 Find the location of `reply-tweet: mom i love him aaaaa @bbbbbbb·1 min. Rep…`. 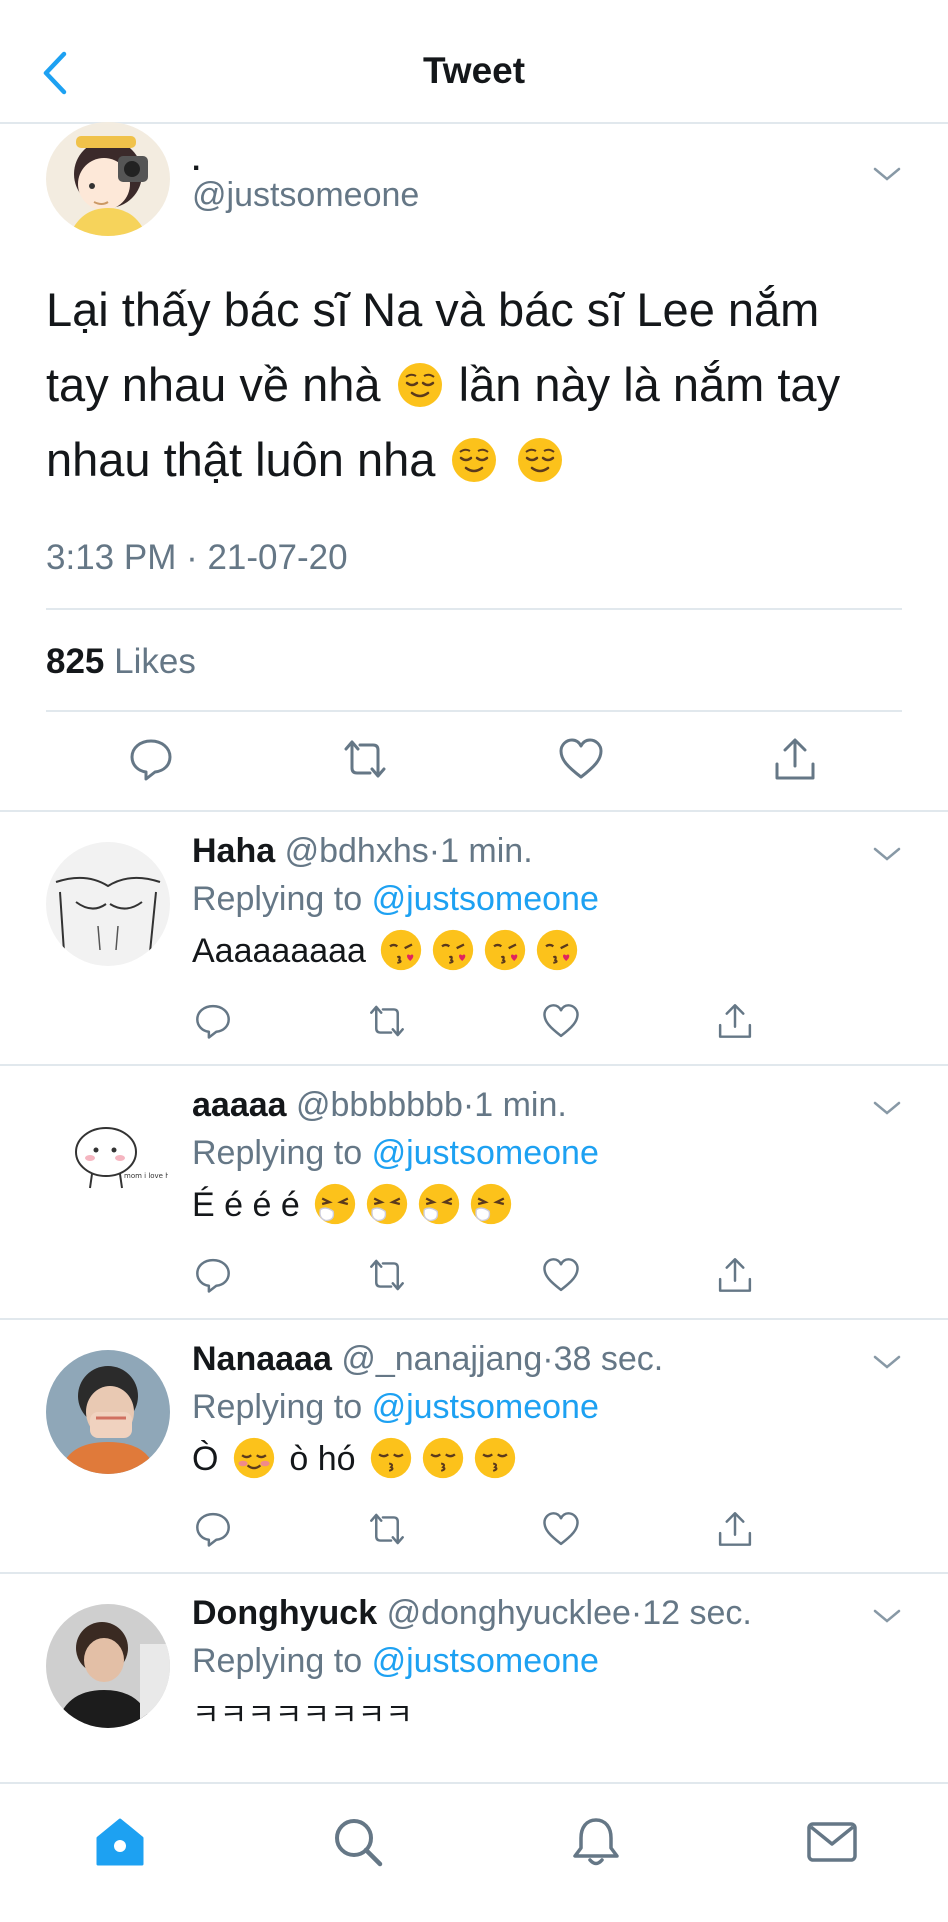

reply-tweet: mom i love him aaaaa @bbbbbbb·1 min. Rep… is located at coordinates (474, 1192).